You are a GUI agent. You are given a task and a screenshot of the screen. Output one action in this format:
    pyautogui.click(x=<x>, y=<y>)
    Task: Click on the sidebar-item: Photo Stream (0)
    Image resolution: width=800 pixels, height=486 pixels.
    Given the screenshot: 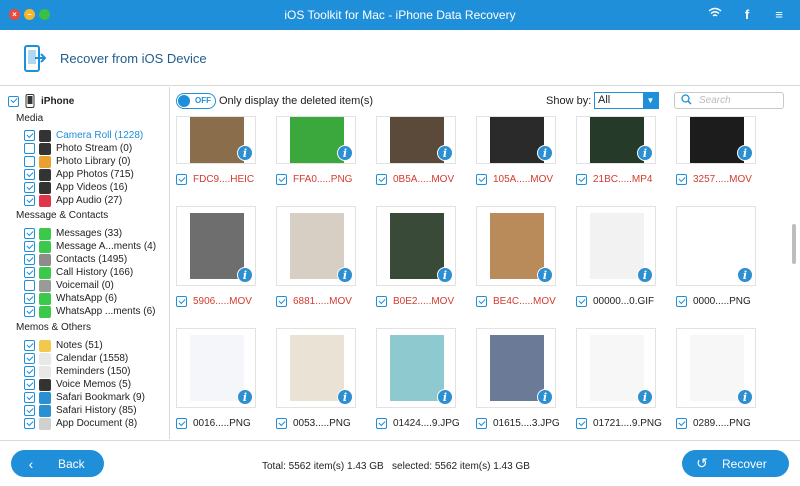 What is the action you would take?
    pyautogui.click(x=78, y=148)
    